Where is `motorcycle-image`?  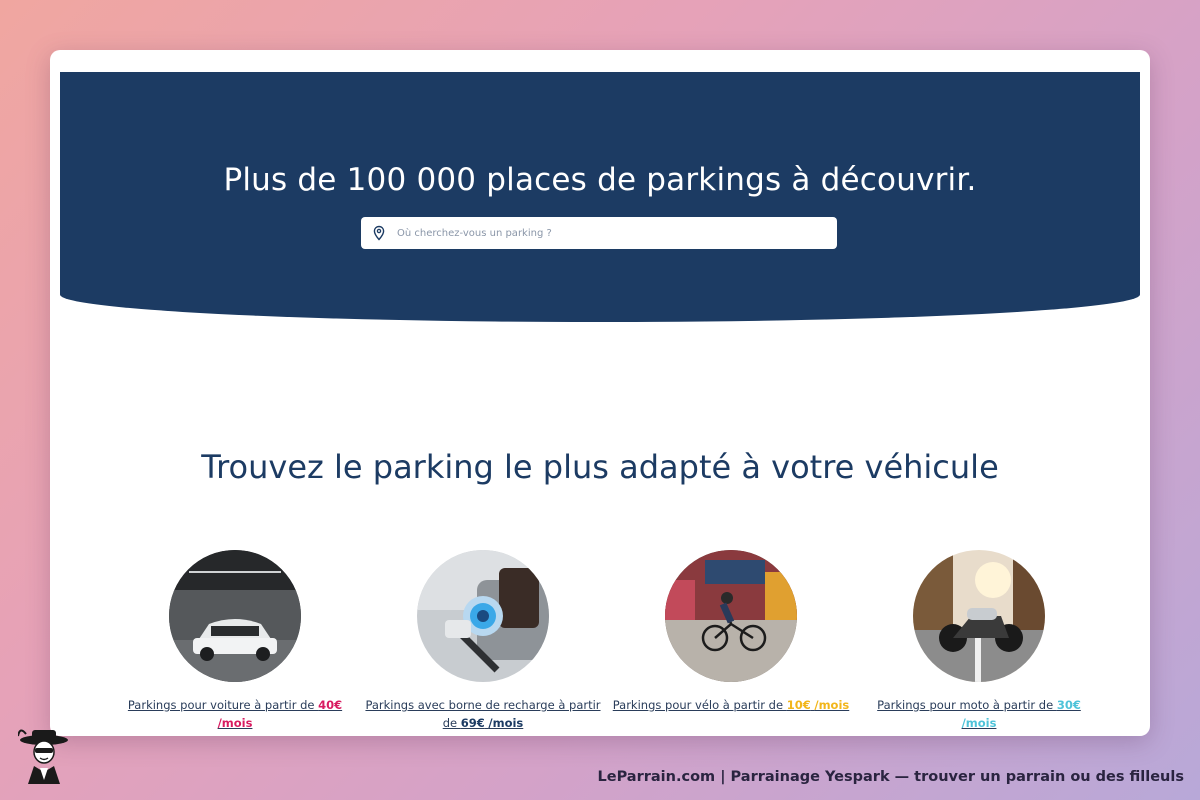 motorcycle-image is located at coordinates (979, 616).